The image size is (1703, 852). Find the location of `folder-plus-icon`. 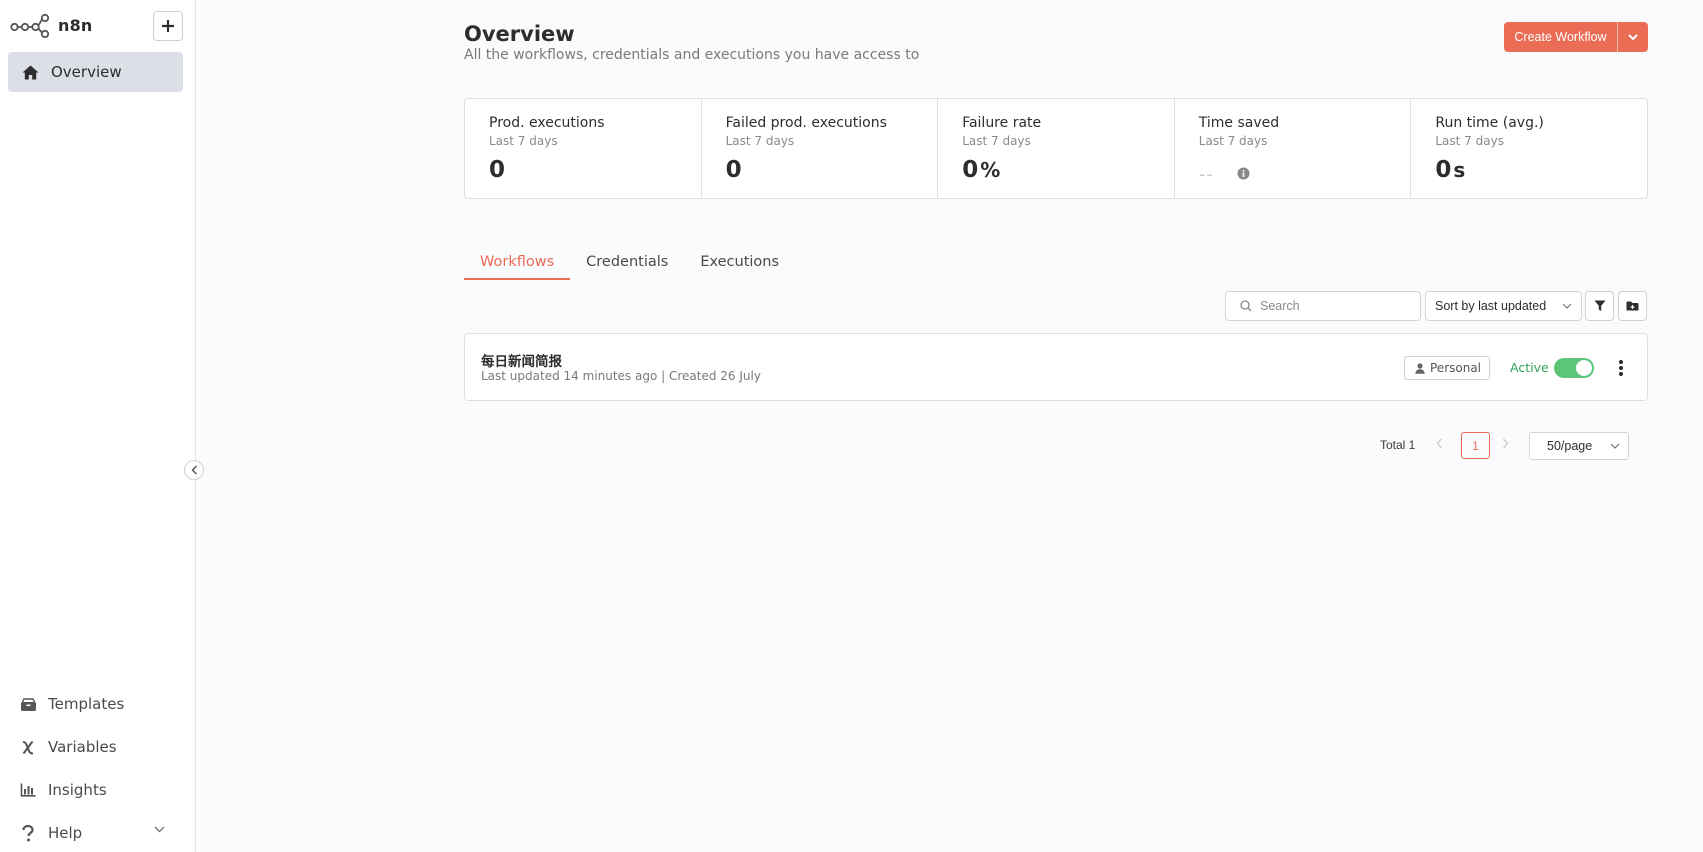

folder-plus-icon is located at coordinates (1632, 306).